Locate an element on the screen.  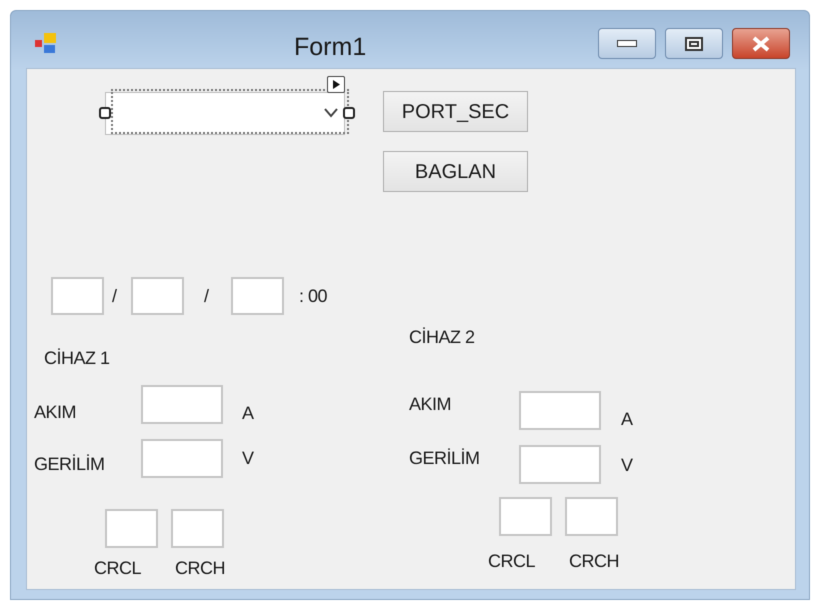
time-label: : 00 is located at coordinates (313, 296).